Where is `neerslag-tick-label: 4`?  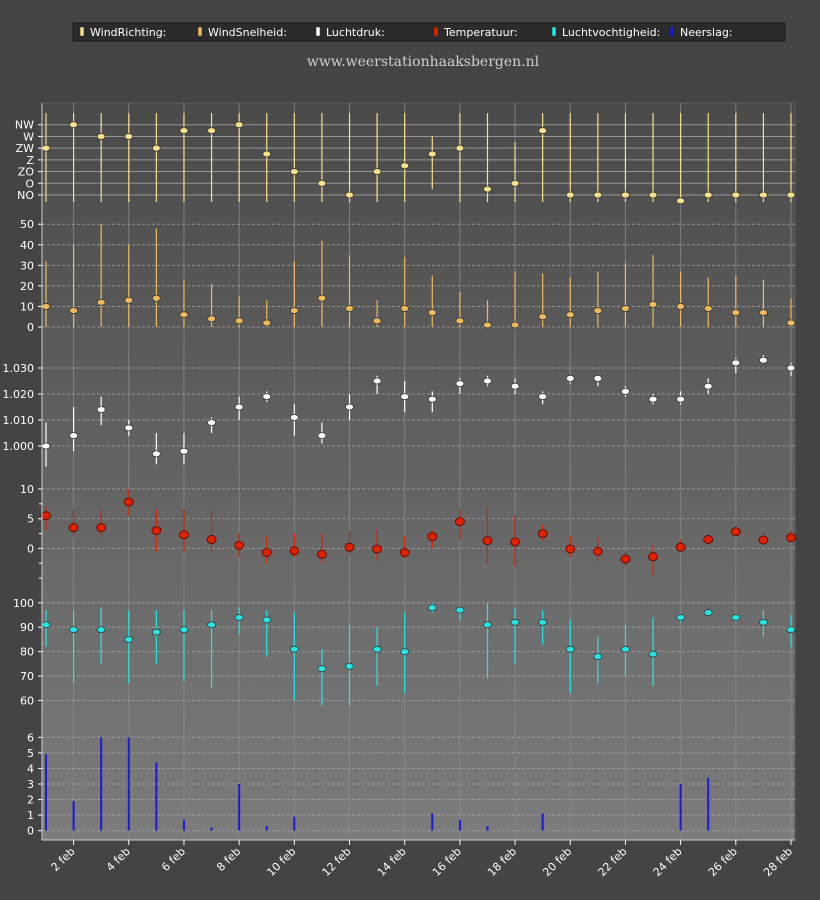
neerslag-tick-label: 4 is located at coordinates (30, 768).